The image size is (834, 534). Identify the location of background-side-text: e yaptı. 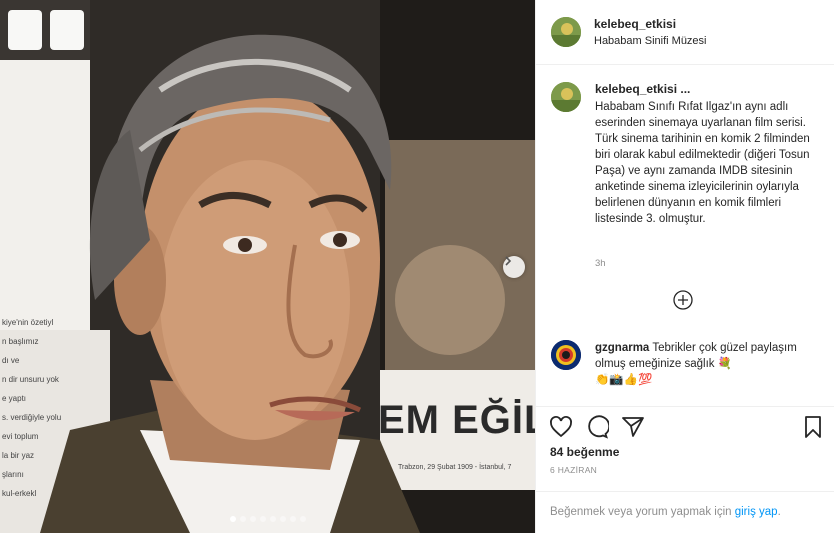
(14, 398).